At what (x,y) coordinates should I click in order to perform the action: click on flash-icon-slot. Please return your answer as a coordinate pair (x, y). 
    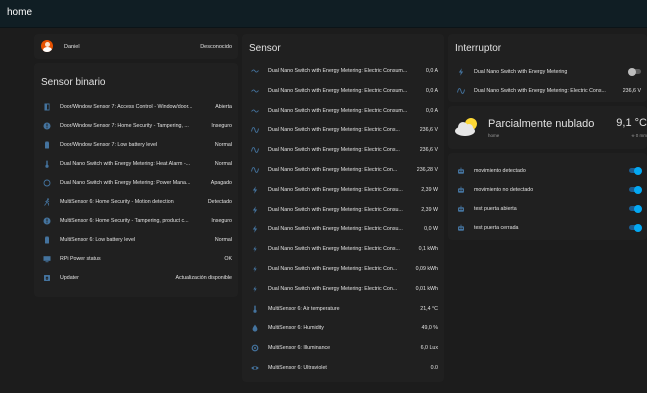
    Looking at the image, I should click on (255, 190).